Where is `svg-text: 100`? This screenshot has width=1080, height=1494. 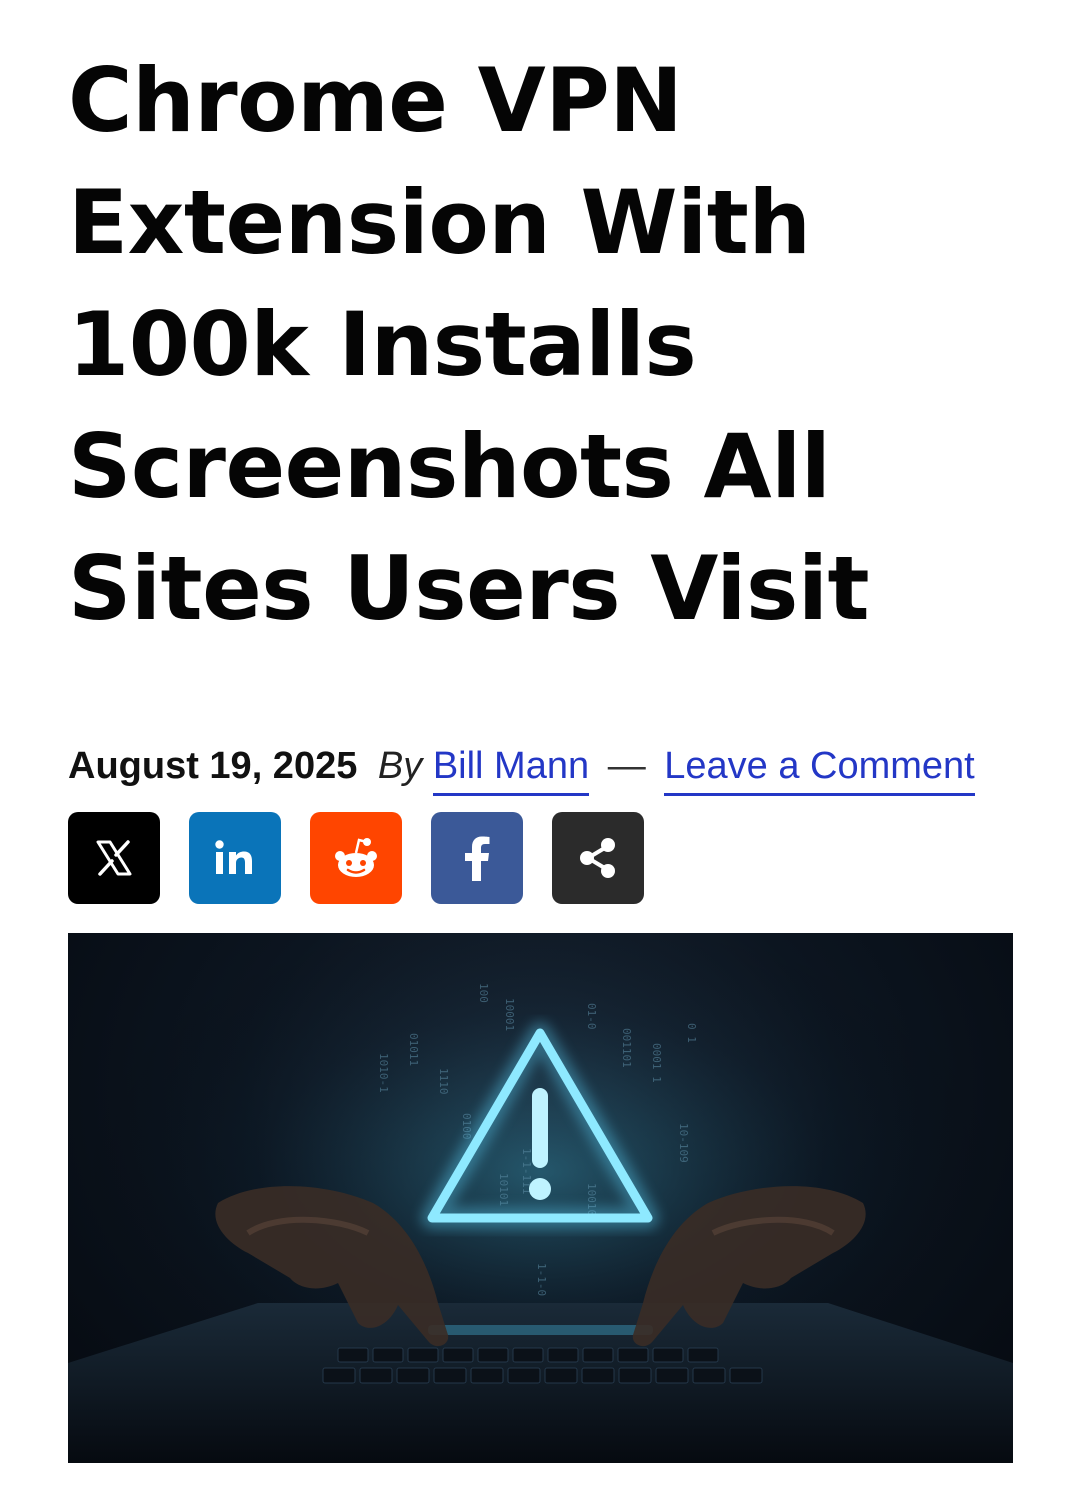
svg-text: 100 is located at coordinates (483, 993).